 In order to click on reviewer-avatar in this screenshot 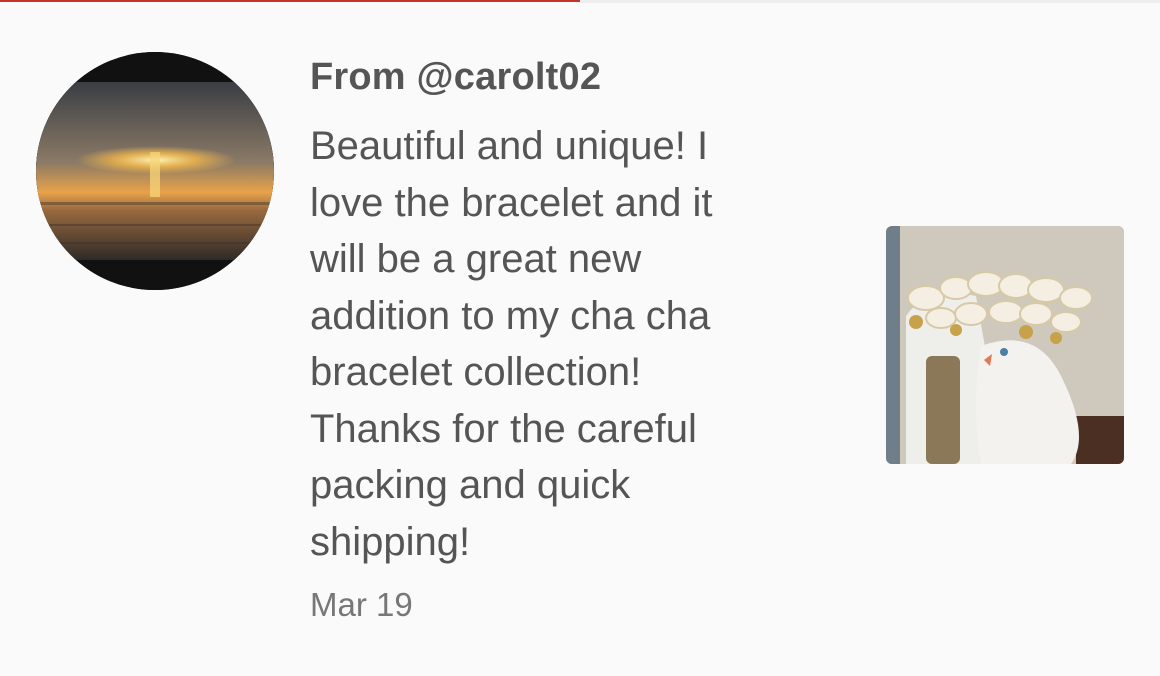, I will do `click(155, 171)`.